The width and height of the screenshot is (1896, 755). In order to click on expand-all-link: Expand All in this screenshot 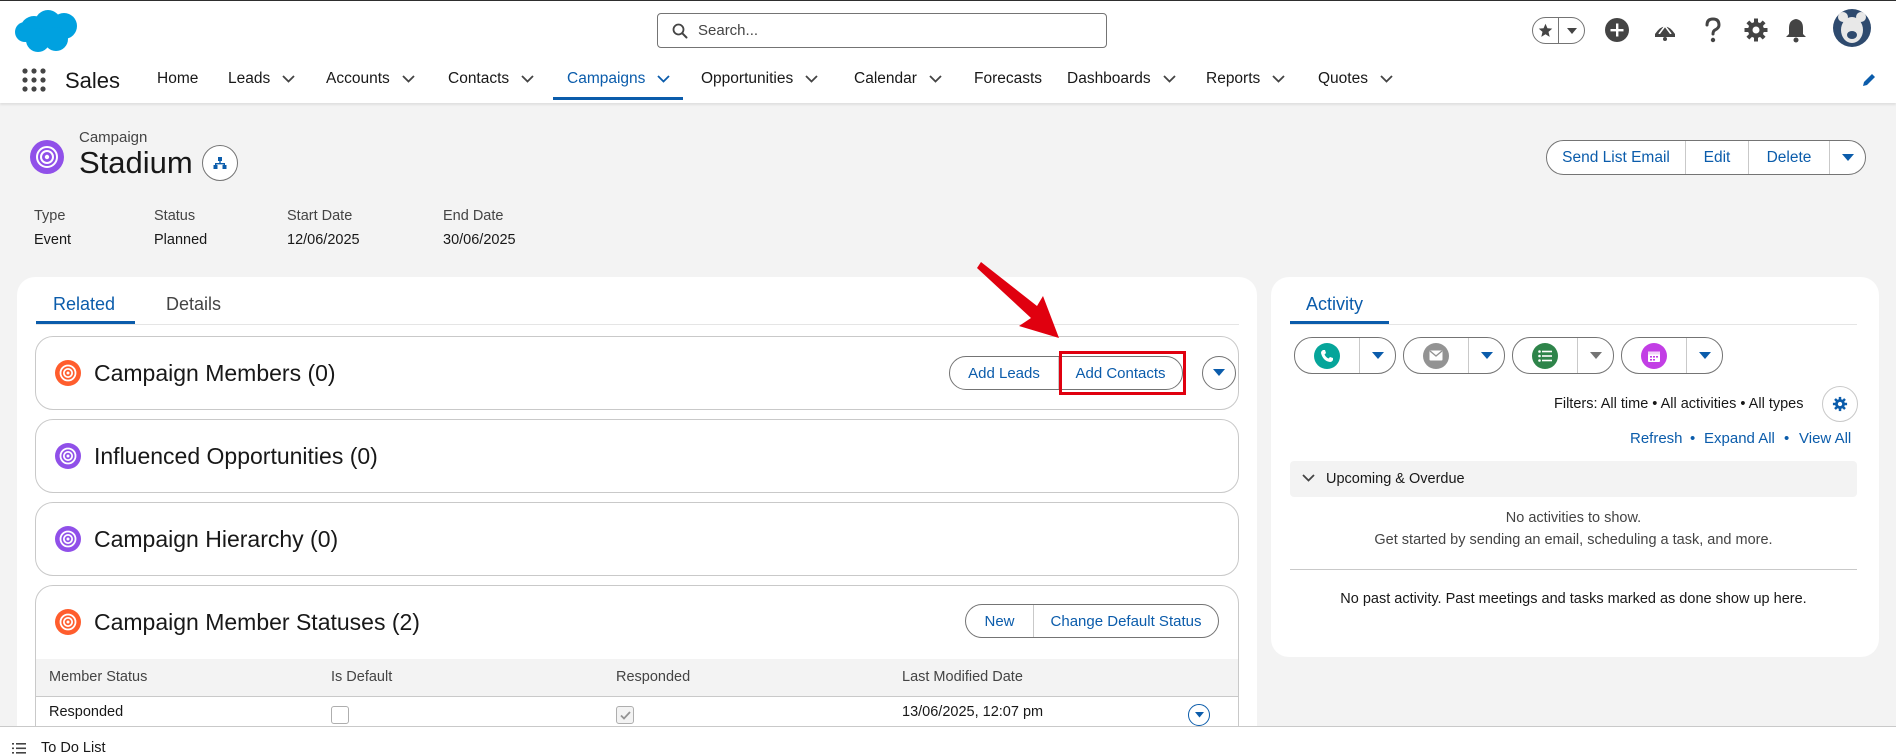, I will do `click(1739, 438)`.